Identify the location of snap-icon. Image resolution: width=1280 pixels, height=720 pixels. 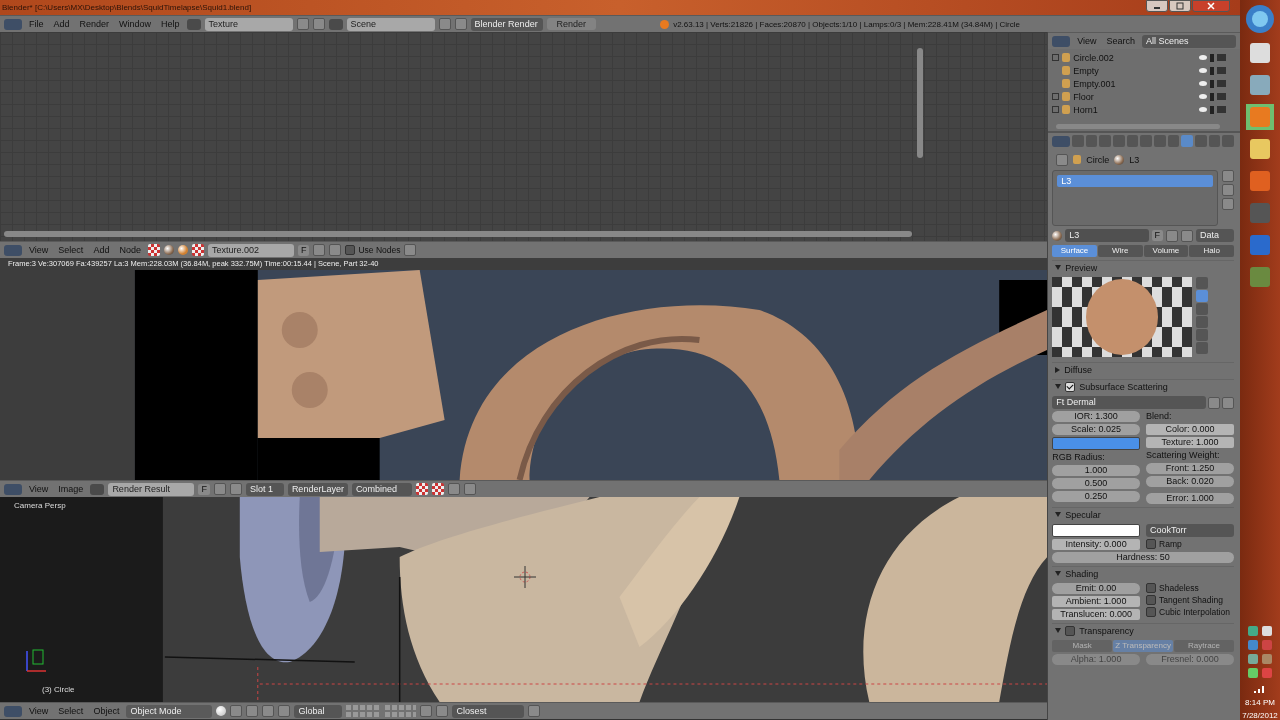
(442, 711).